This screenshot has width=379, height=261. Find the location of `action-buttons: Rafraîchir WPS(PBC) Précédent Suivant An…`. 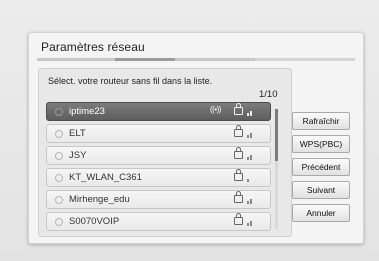

action-buttons: Rafraîchir WPS(PBC) Précédent Suivant An… is located at coordinates (322, 169).